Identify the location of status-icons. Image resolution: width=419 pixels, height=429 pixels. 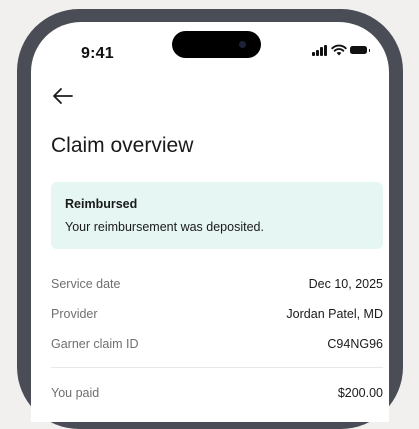
(341, 50).